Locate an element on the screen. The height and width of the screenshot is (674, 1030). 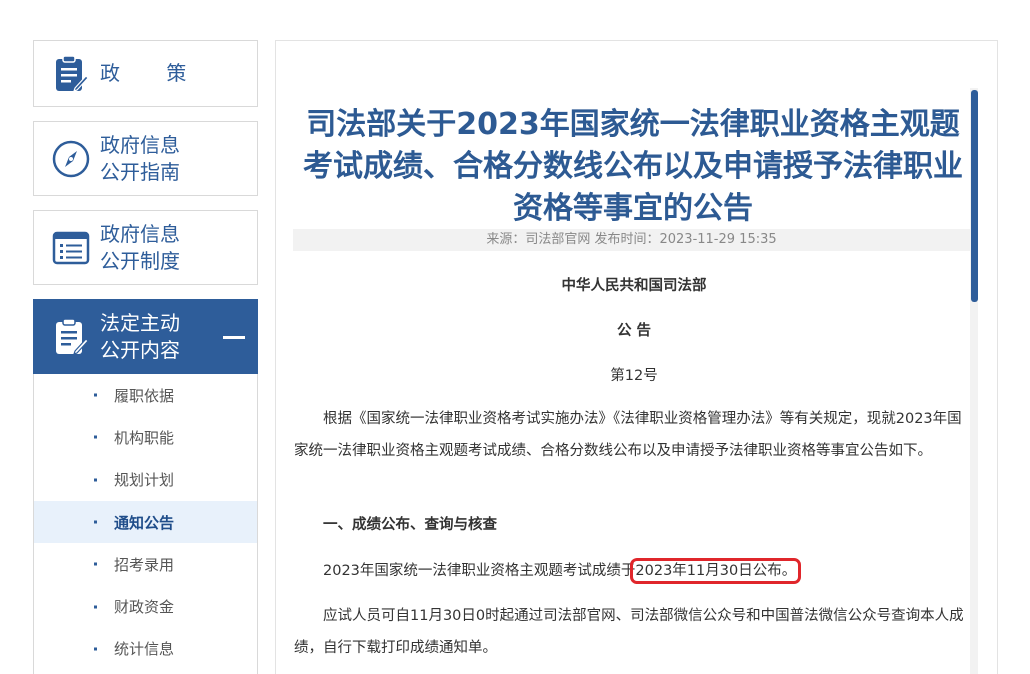
sidebar-item-system: 政府信息 公开制度 is located at coordinates (145, 247).